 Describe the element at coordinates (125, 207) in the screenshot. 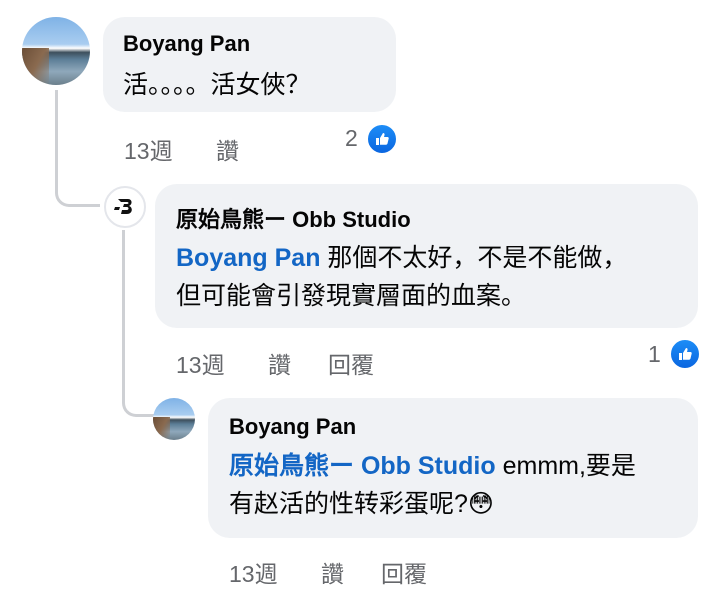

I see `obb-logo` at that location.